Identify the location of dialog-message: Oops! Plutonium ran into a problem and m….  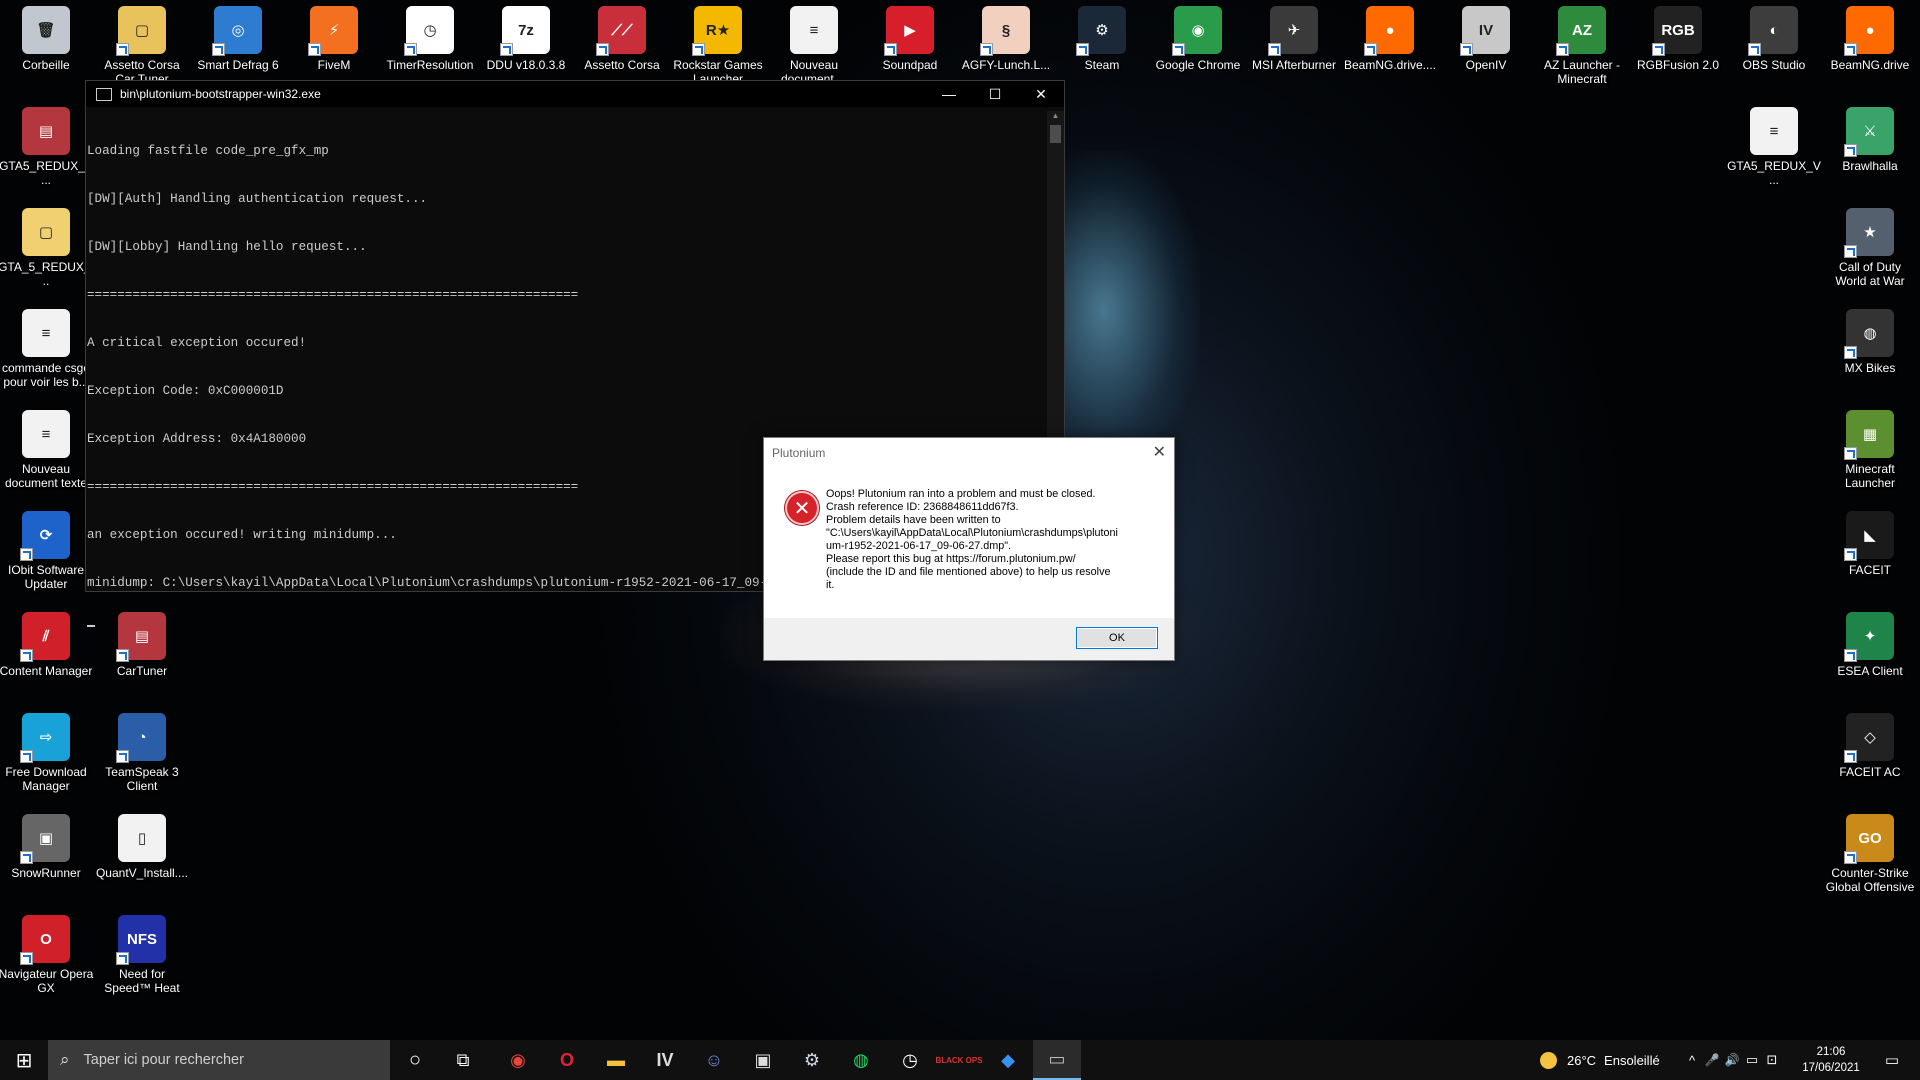
(984, 540).